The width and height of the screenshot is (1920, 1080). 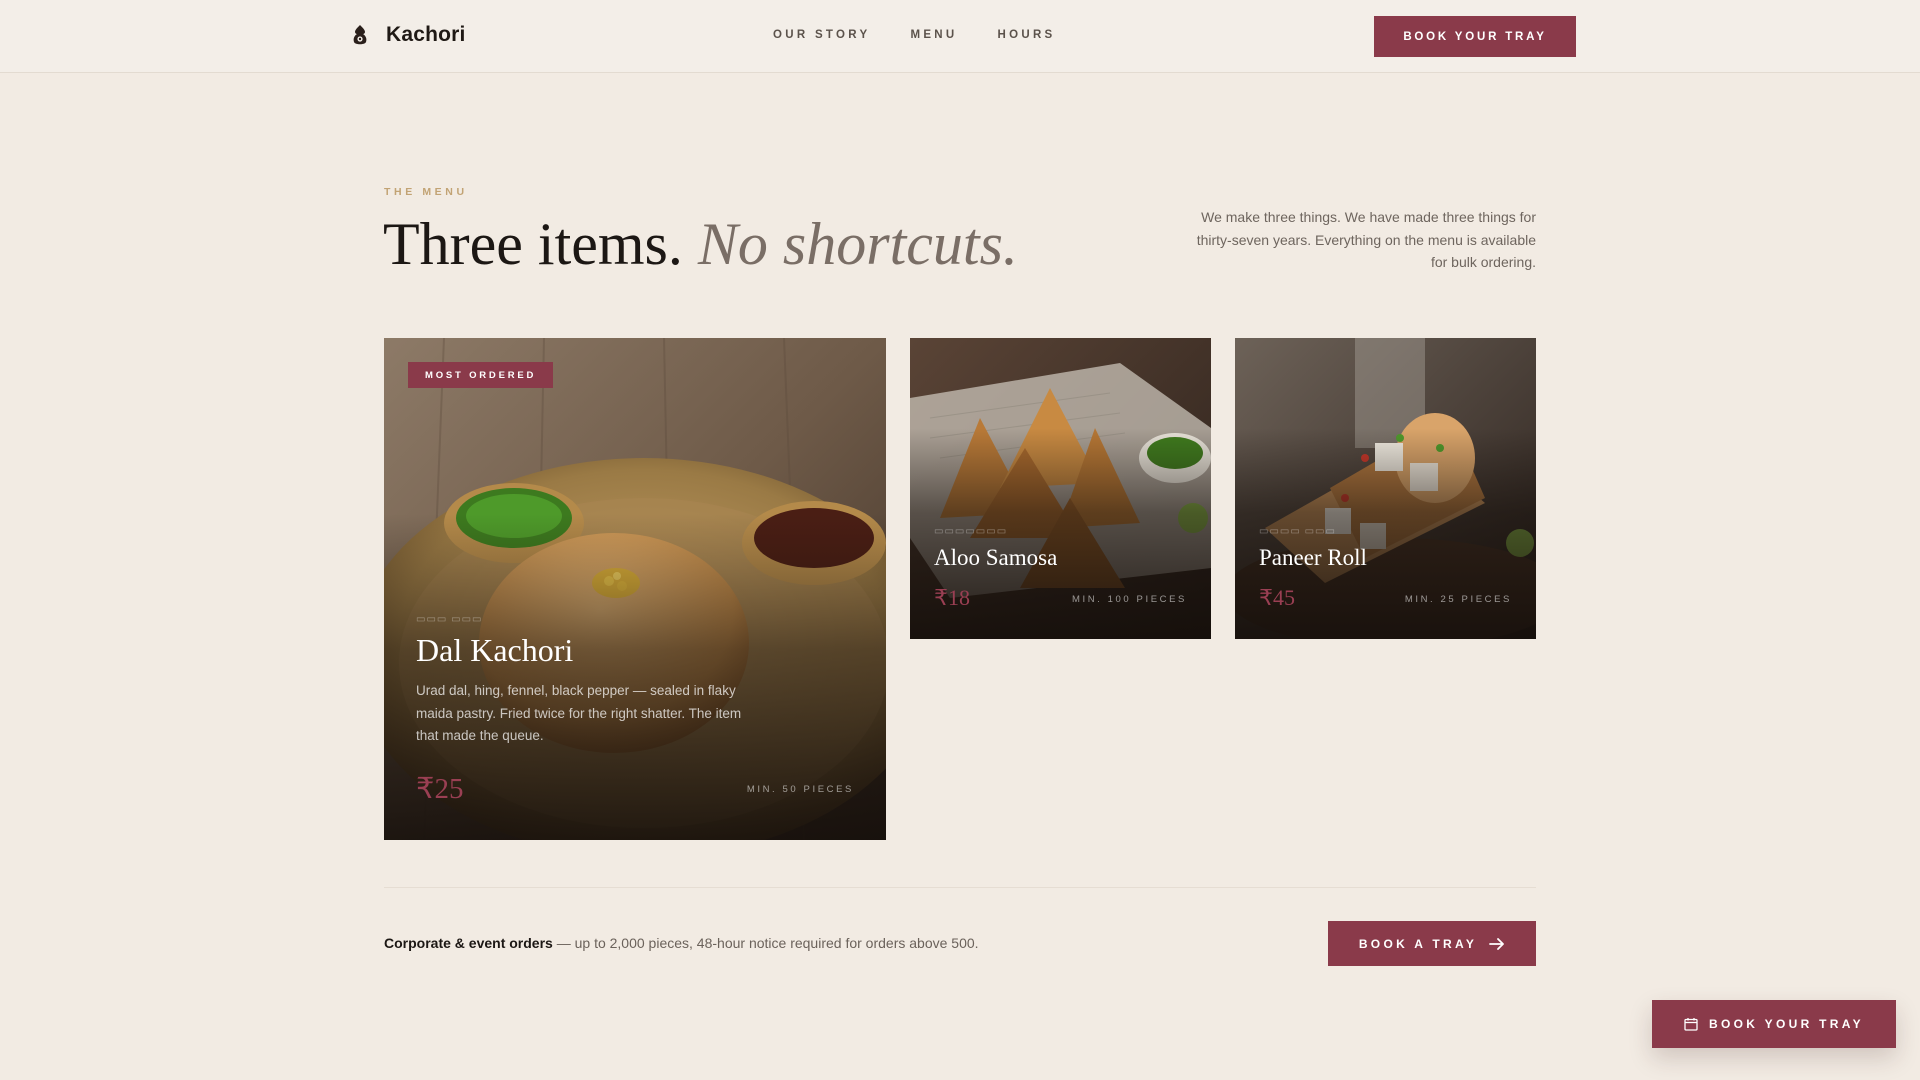 What do you see at coordinates (1458, 599) in the screenshot?
I see `card-minimum: MIN. 25 PIECES` at bounding box center [1458, 599].